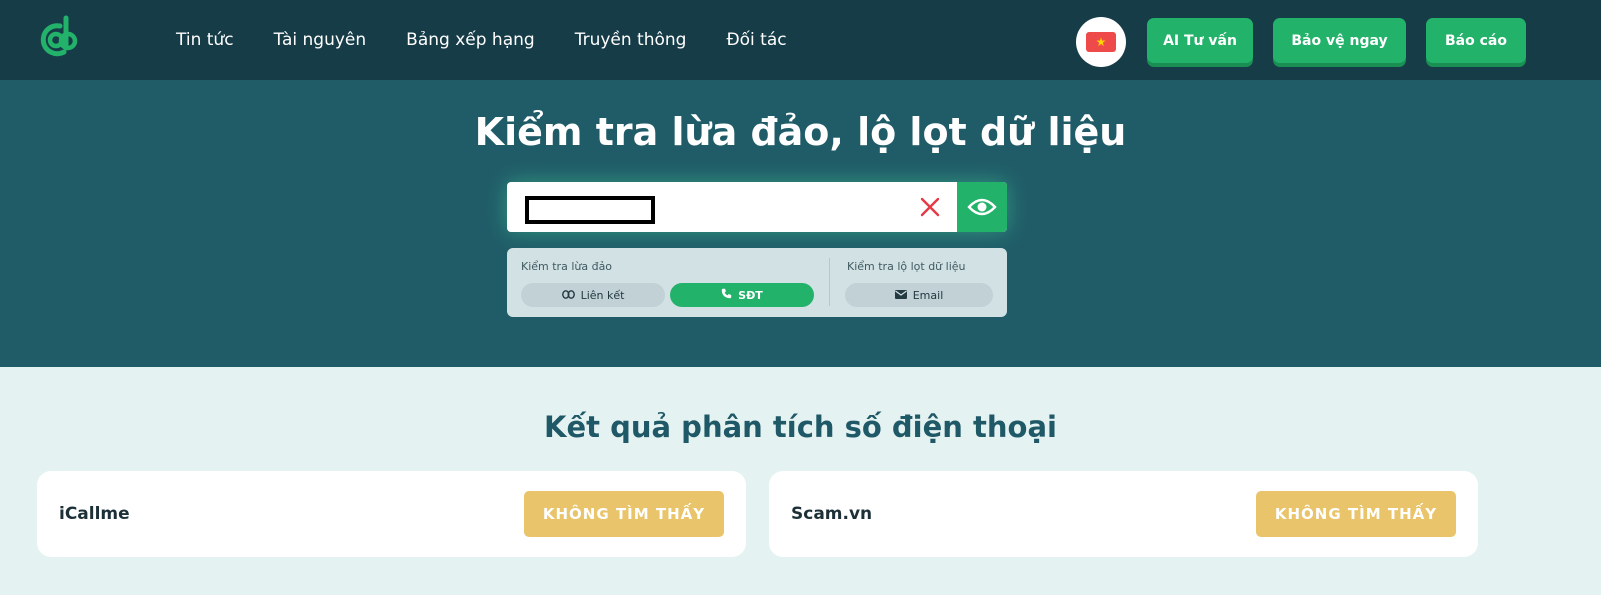 This screenshot has width=1601, height=595. I want to click on result-card: iCallme KHÔNG TÌM THẤY, so click(391, 514).